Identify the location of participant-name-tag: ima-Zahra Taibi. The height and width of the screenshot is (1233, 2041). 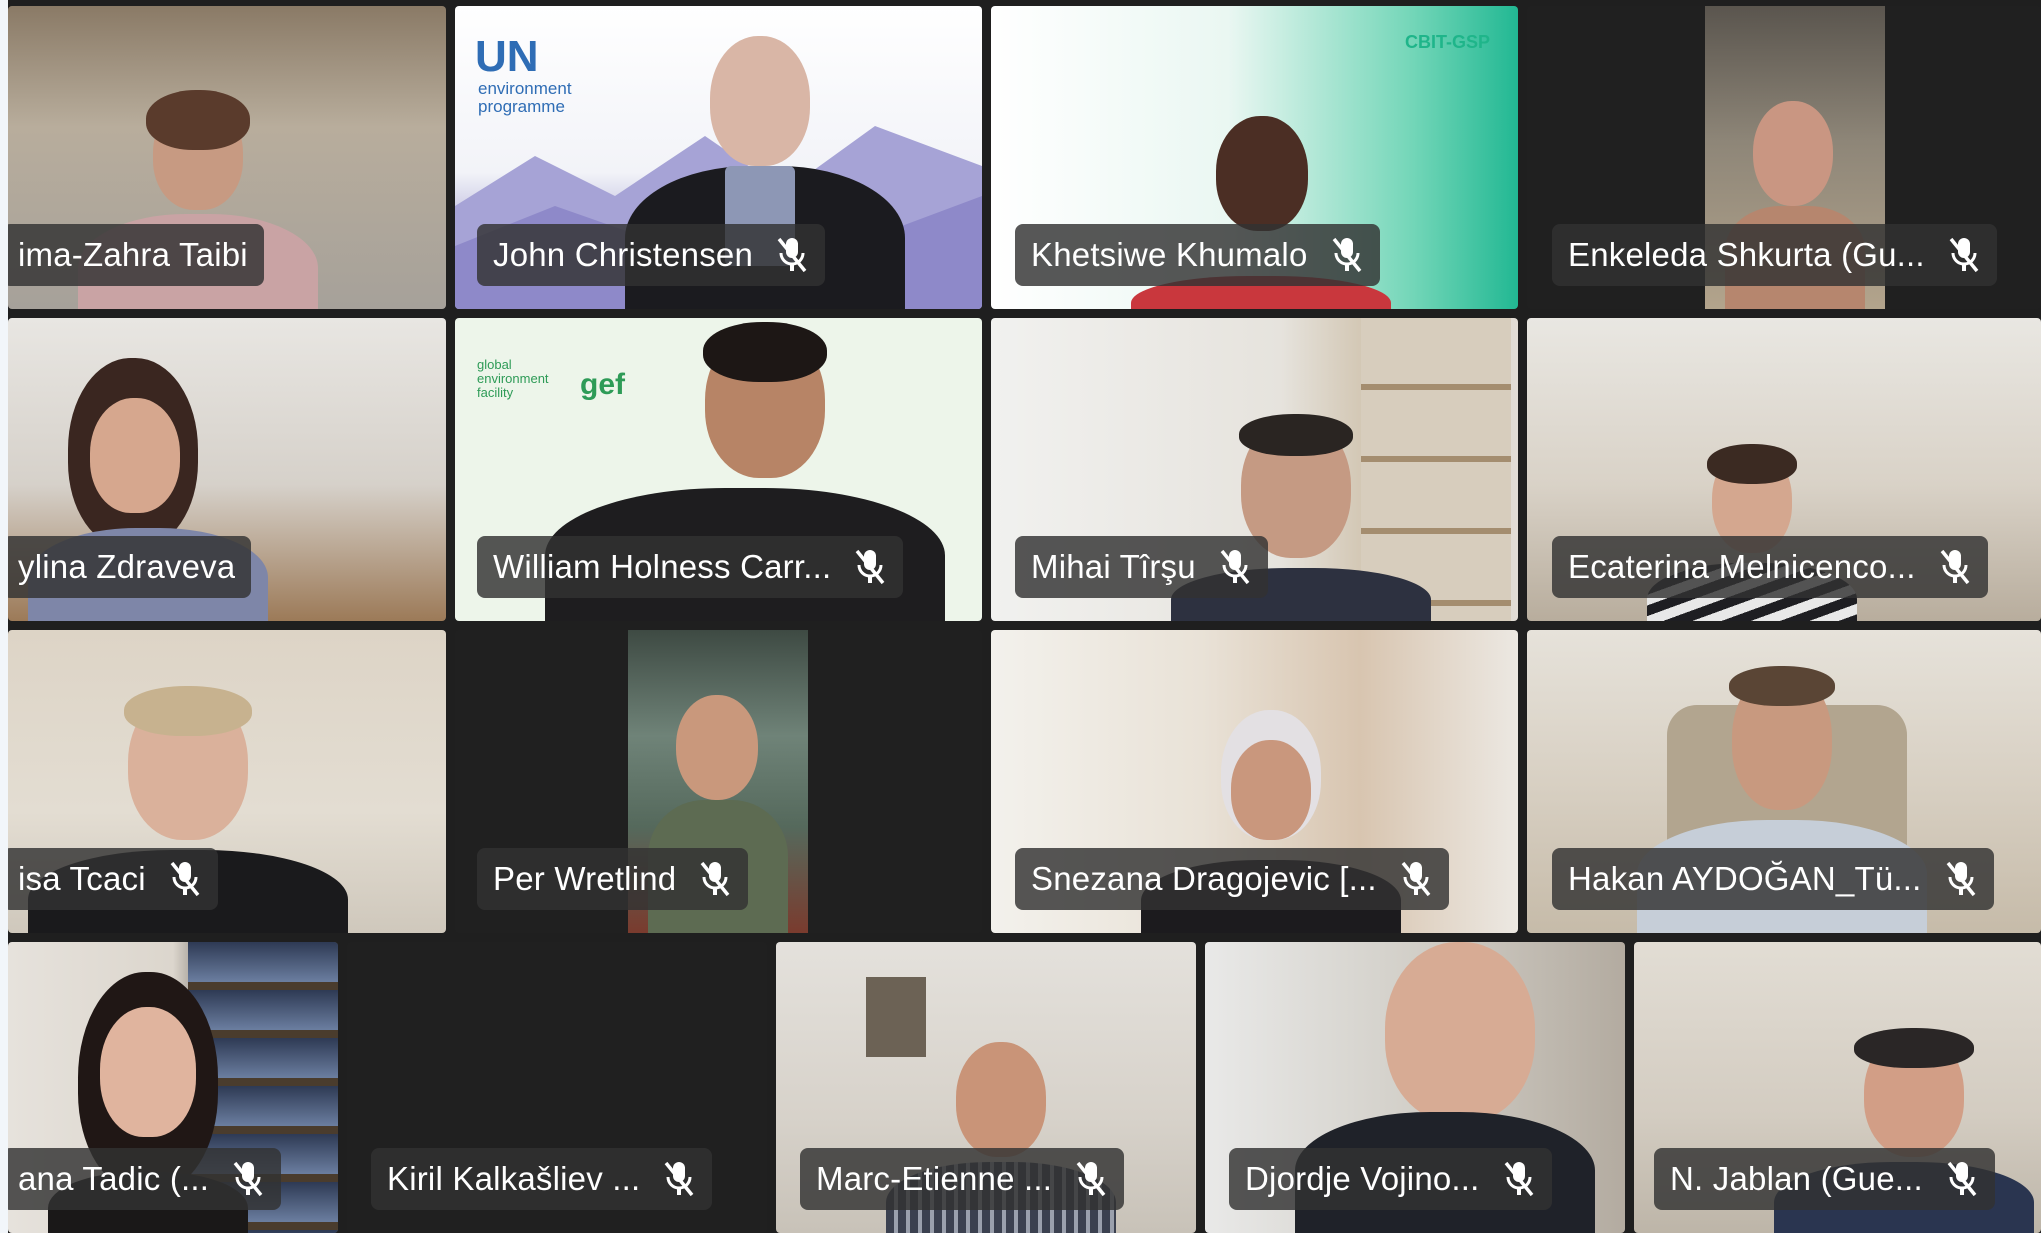
(136, 255).